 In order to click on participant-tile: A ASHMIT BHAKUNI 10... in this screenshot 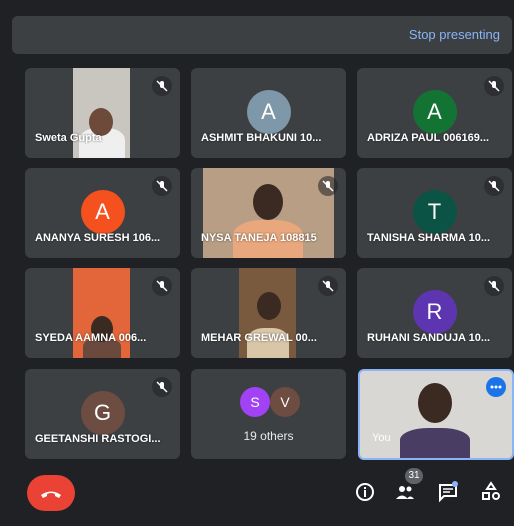, I will do `click(268, 113)`.